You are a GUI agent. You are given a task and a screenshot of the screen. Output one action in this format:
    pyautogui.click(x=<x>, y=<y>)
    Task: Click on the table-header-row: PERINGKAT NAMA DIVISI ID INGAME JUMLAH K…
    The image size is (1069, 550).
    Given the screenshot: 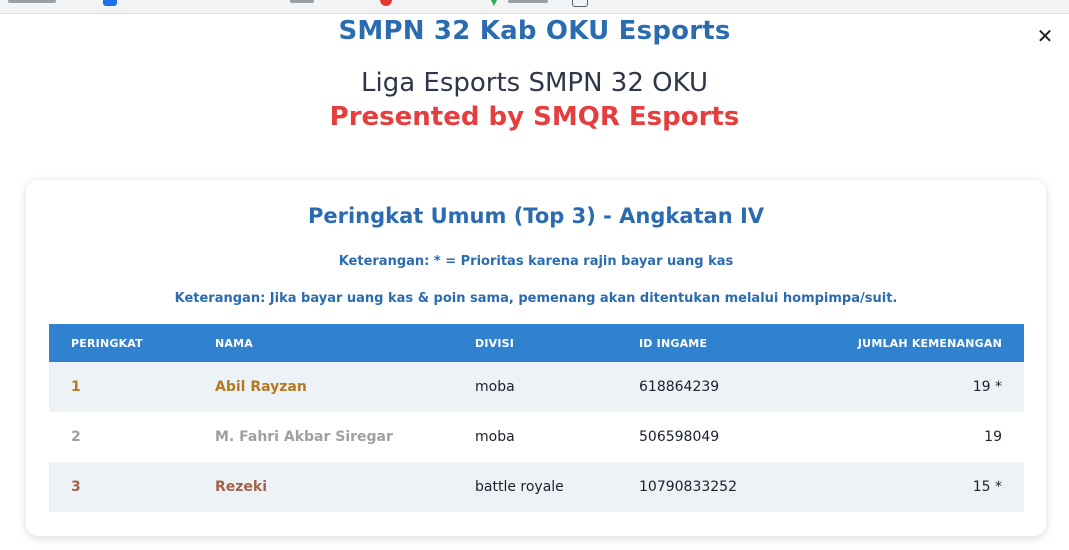 What is the action you would take?
    pyautogui.click(x=536, y=343)
    